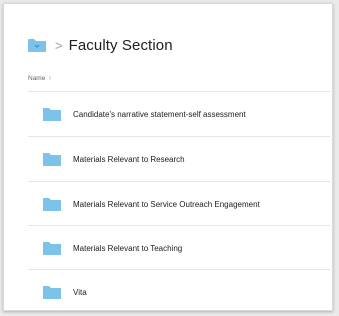 This screenshot has width=339, height=316. I want to click on sort-arrow-icon: ↑, so click(50, 78).